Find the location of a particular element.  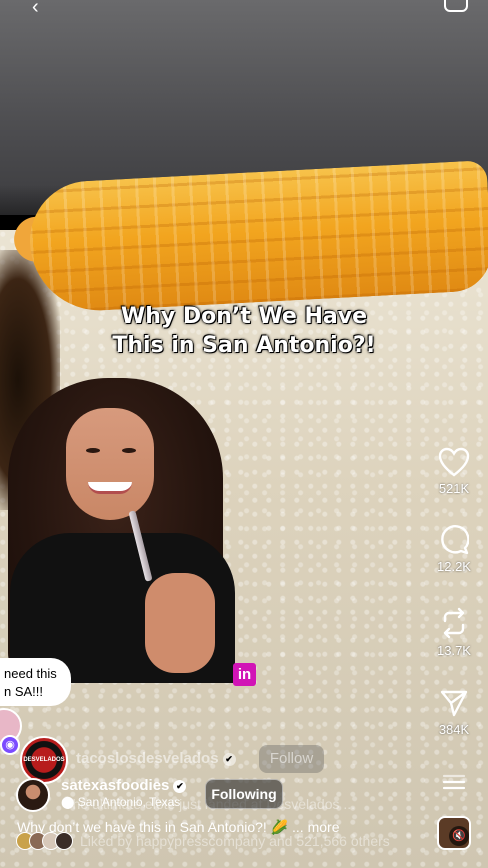

repost-action: 13.7K is located at coordinates (454, 632).